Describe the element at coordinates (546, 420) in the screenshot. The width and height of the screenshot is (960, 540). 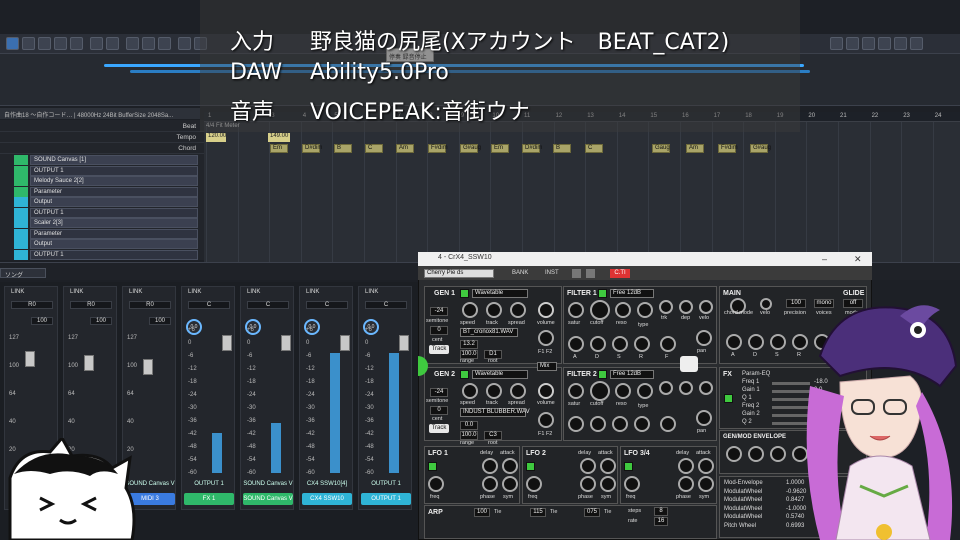
I see `gen2-pan-knob` at that location.